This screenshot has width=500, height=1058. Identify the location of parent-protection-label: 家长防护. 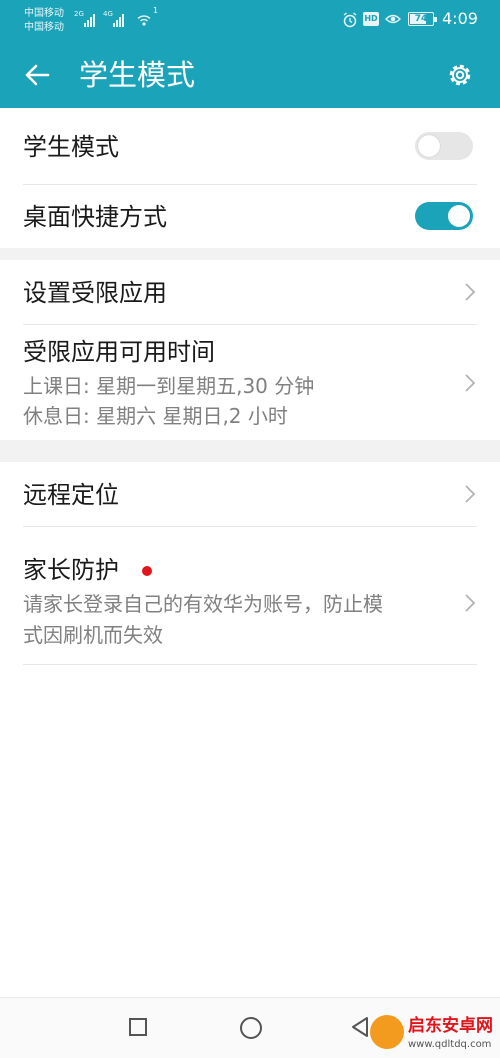
(71, 570).